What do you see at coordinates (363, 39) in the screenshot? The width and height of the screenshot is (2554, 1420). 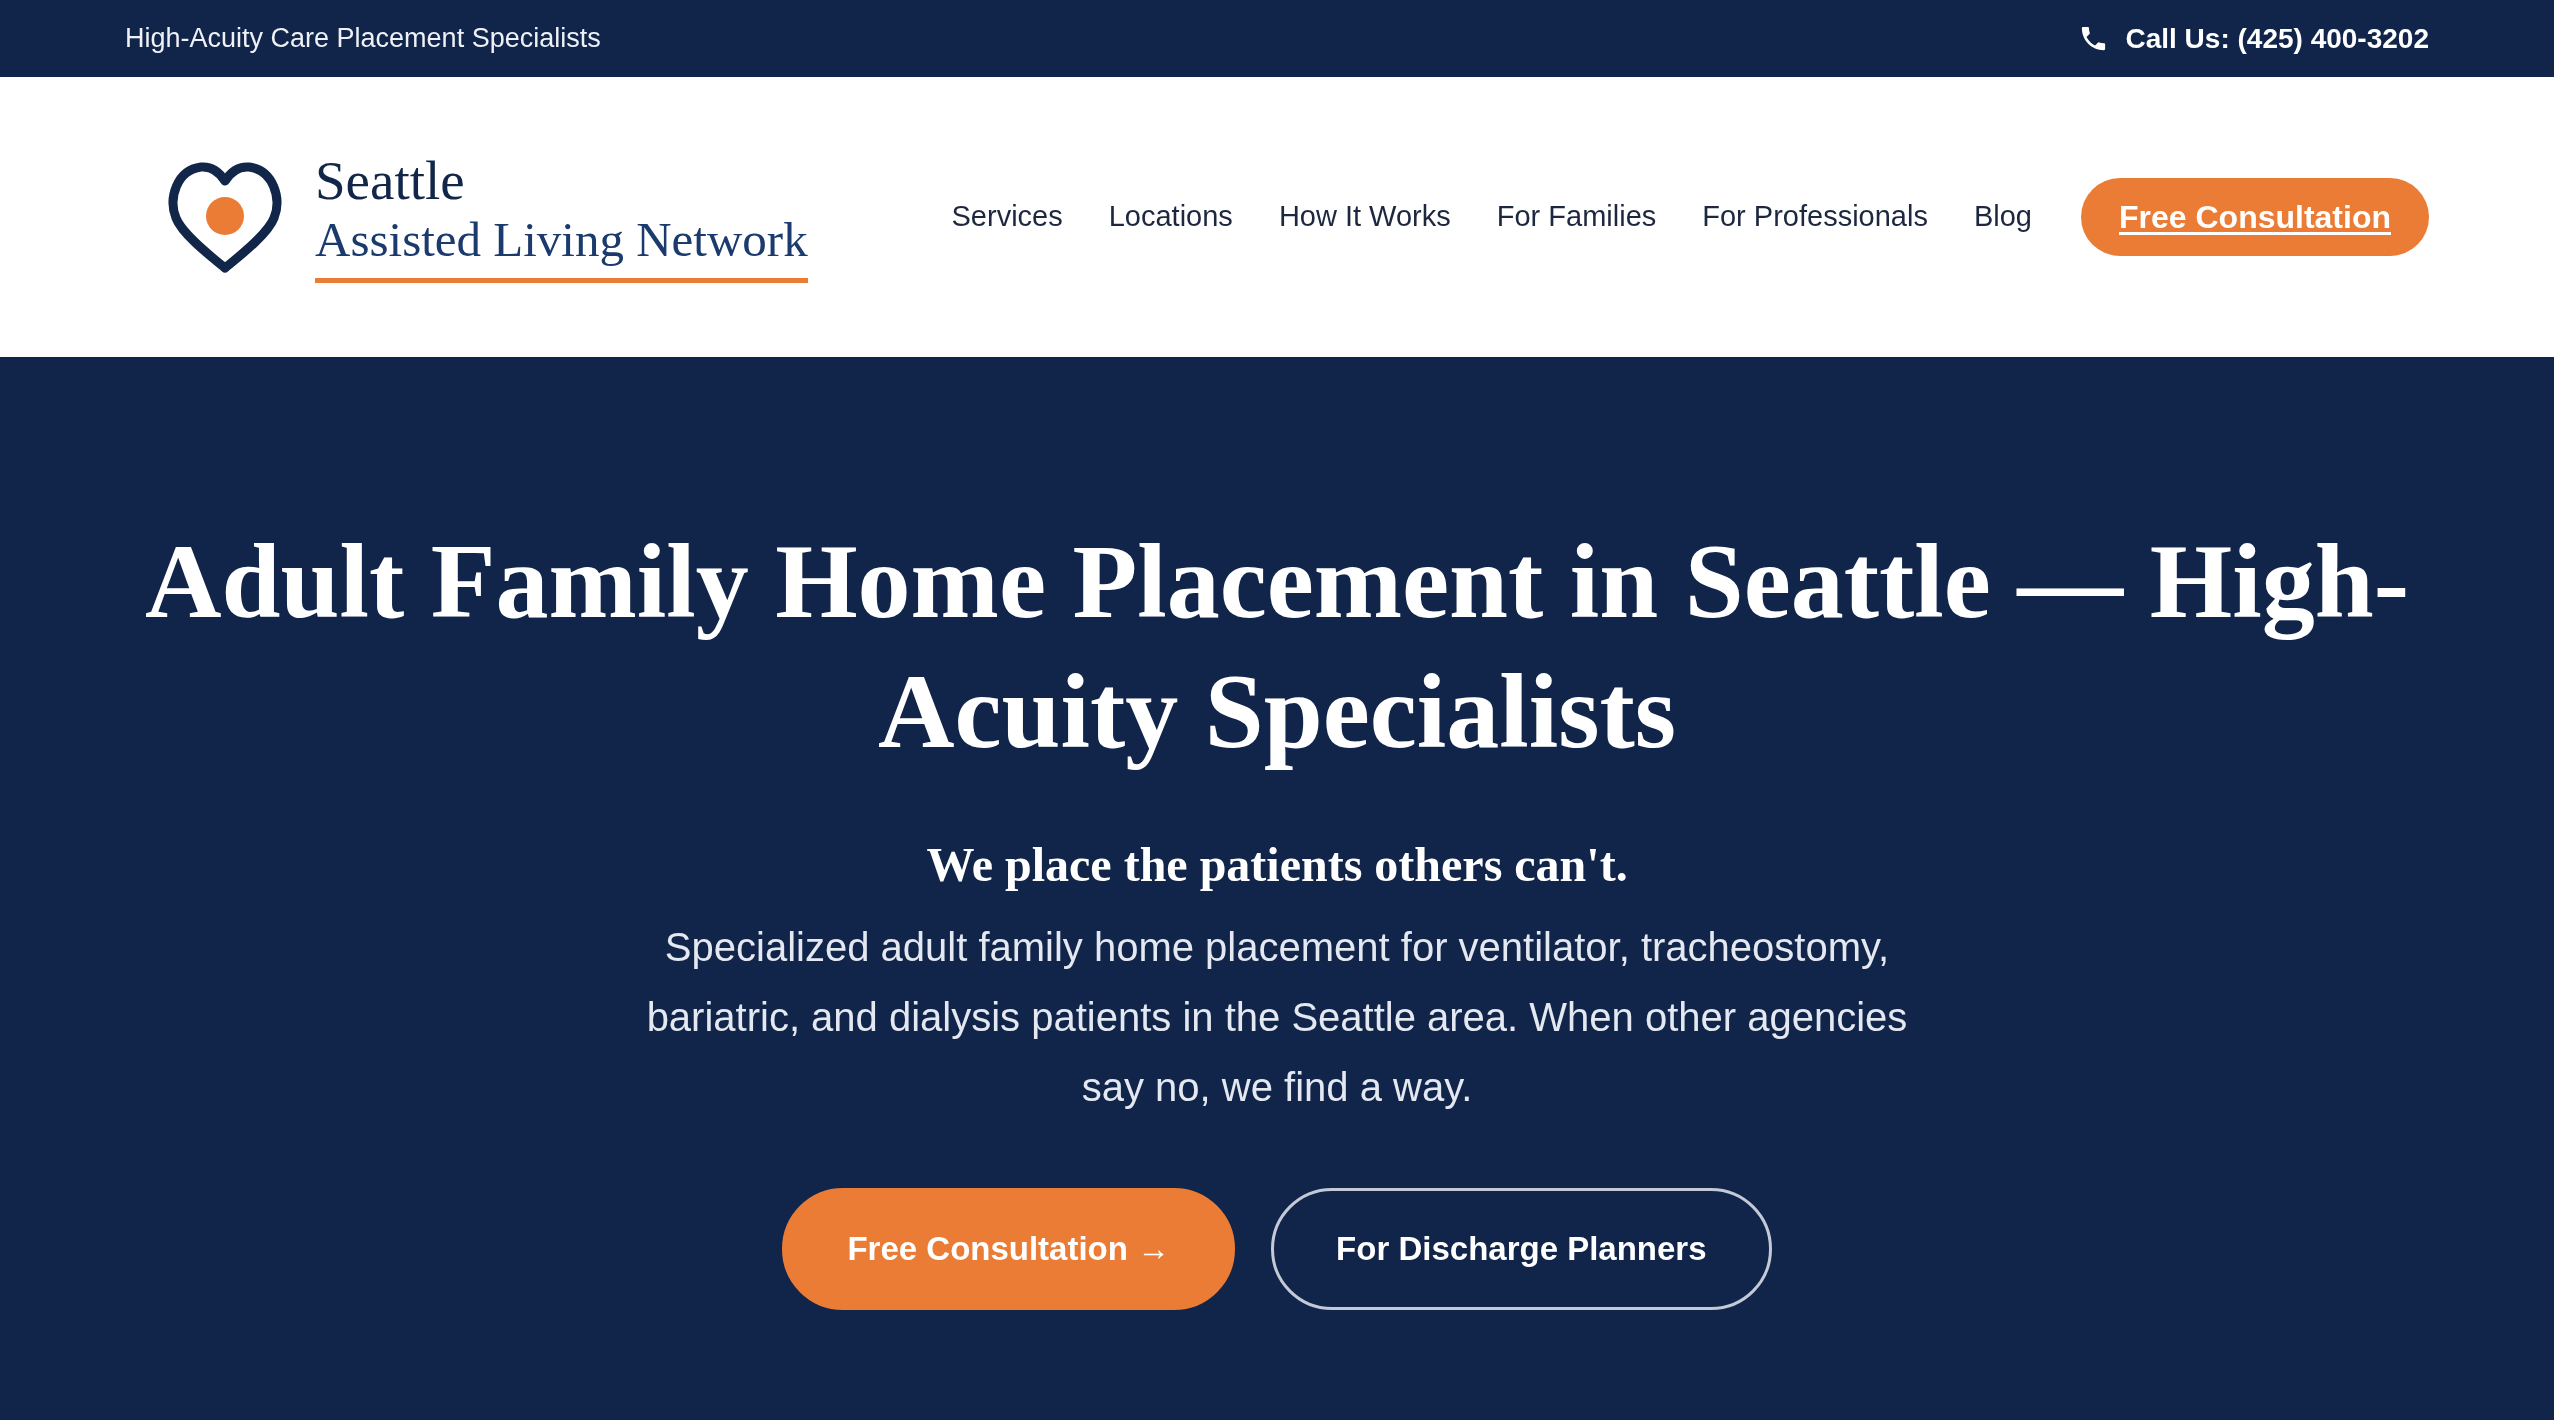 I see `top-bar-tagline: High-Acuity Care Placement Specialists` at bounding box center [363, 39].